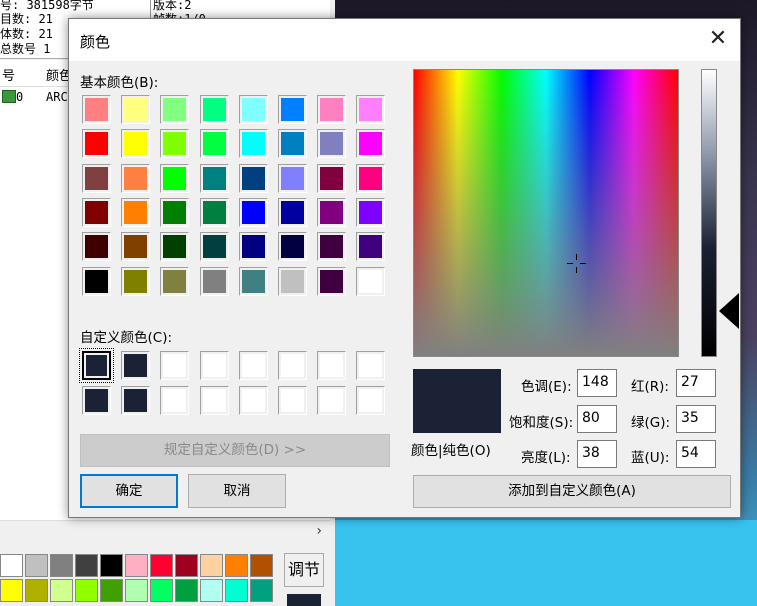  I want to click on saturation-input: 80, so click(597, 419).